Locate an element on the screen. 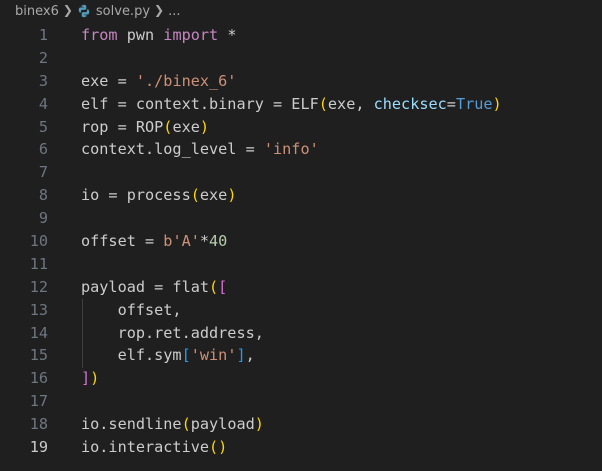  line-content: rop.ret.address, is located at coordinates (172, 332).